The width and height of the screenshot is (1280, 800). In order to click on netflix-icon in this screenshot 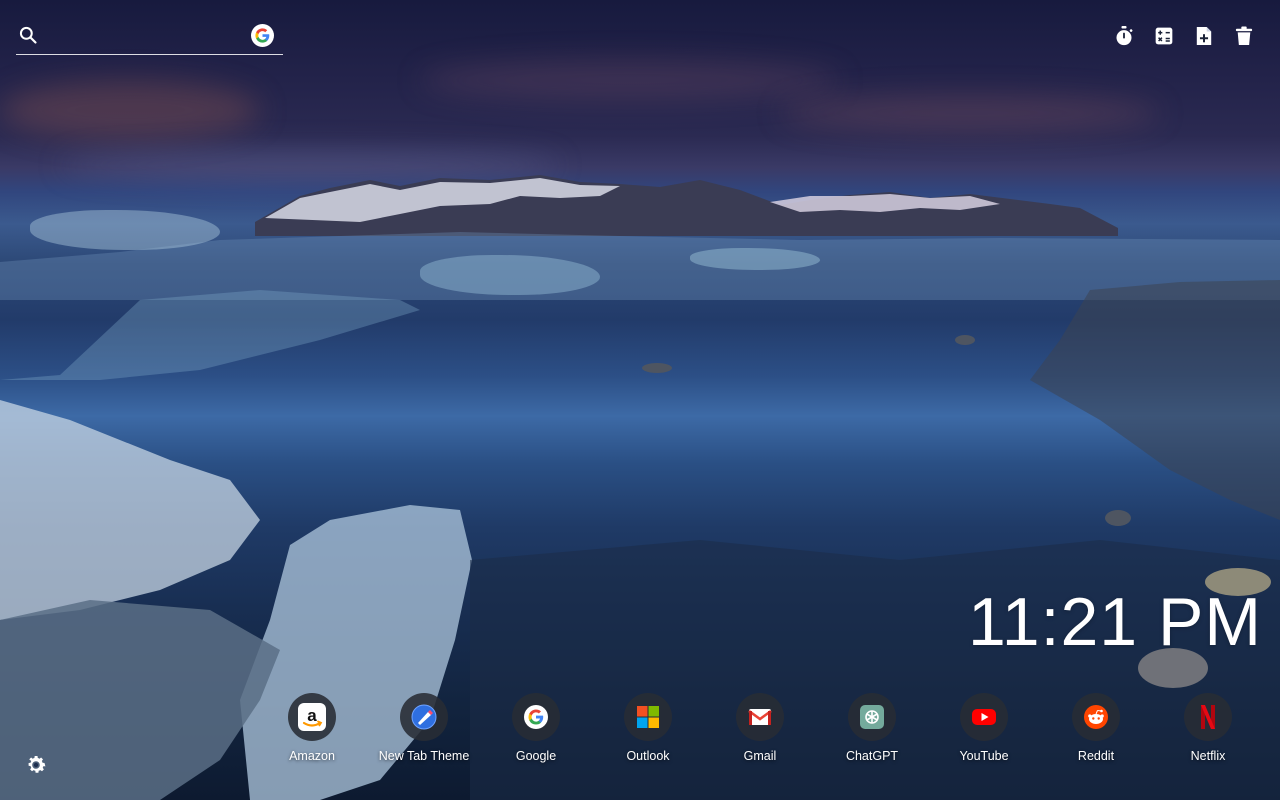, I will do `click(1208, 717)`.